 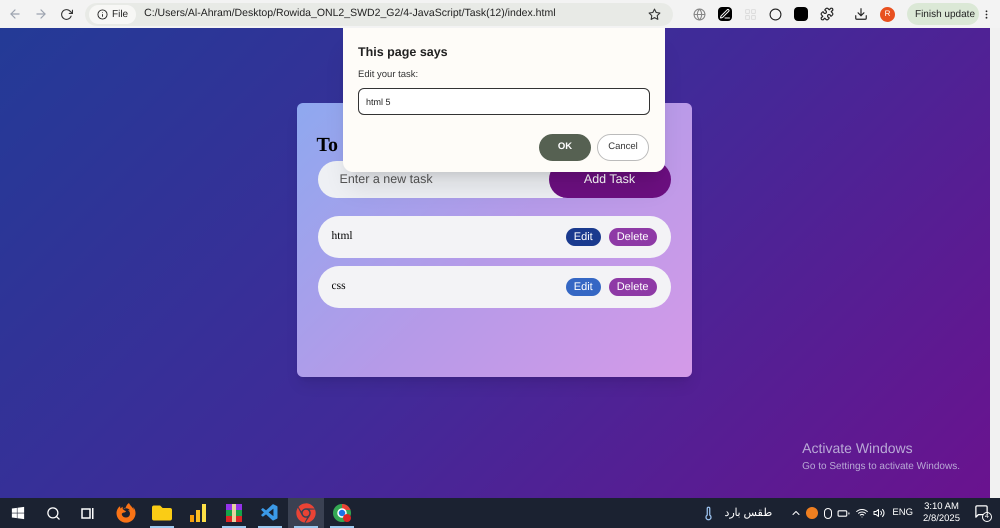 What do you see at coordinates (565, 147) in the screenshot?
I see `ok-button: OK` at bounding box center [565, 147].